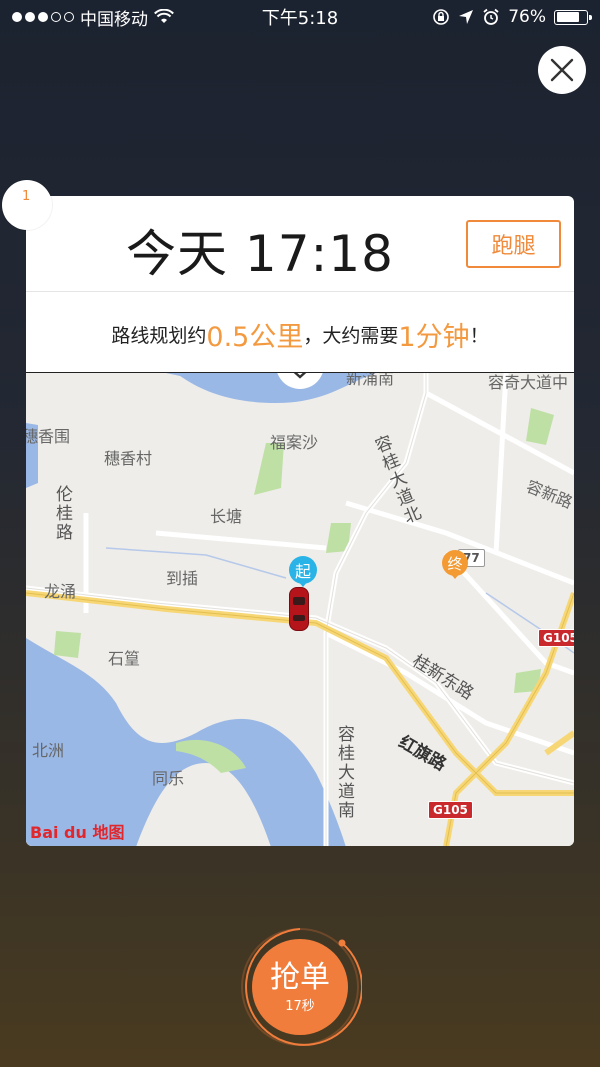  Describe the element at coordinates (182, 578) in the screenshot. I see `place-label: 到插` at that location.